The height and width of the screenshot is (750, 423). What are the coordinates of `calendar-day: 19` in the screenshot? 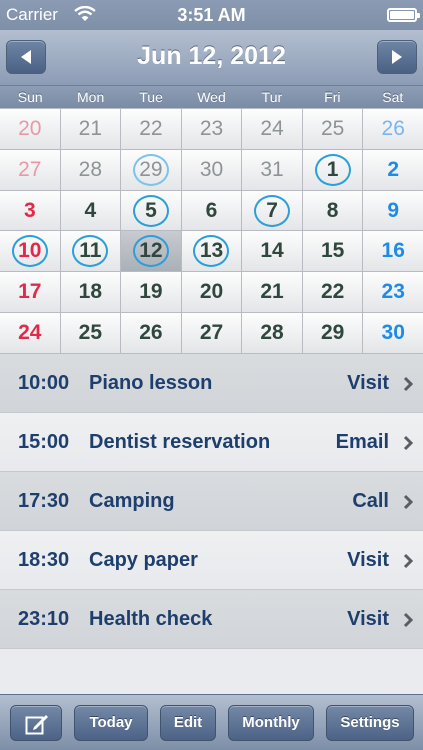 It's located at (151, 292).